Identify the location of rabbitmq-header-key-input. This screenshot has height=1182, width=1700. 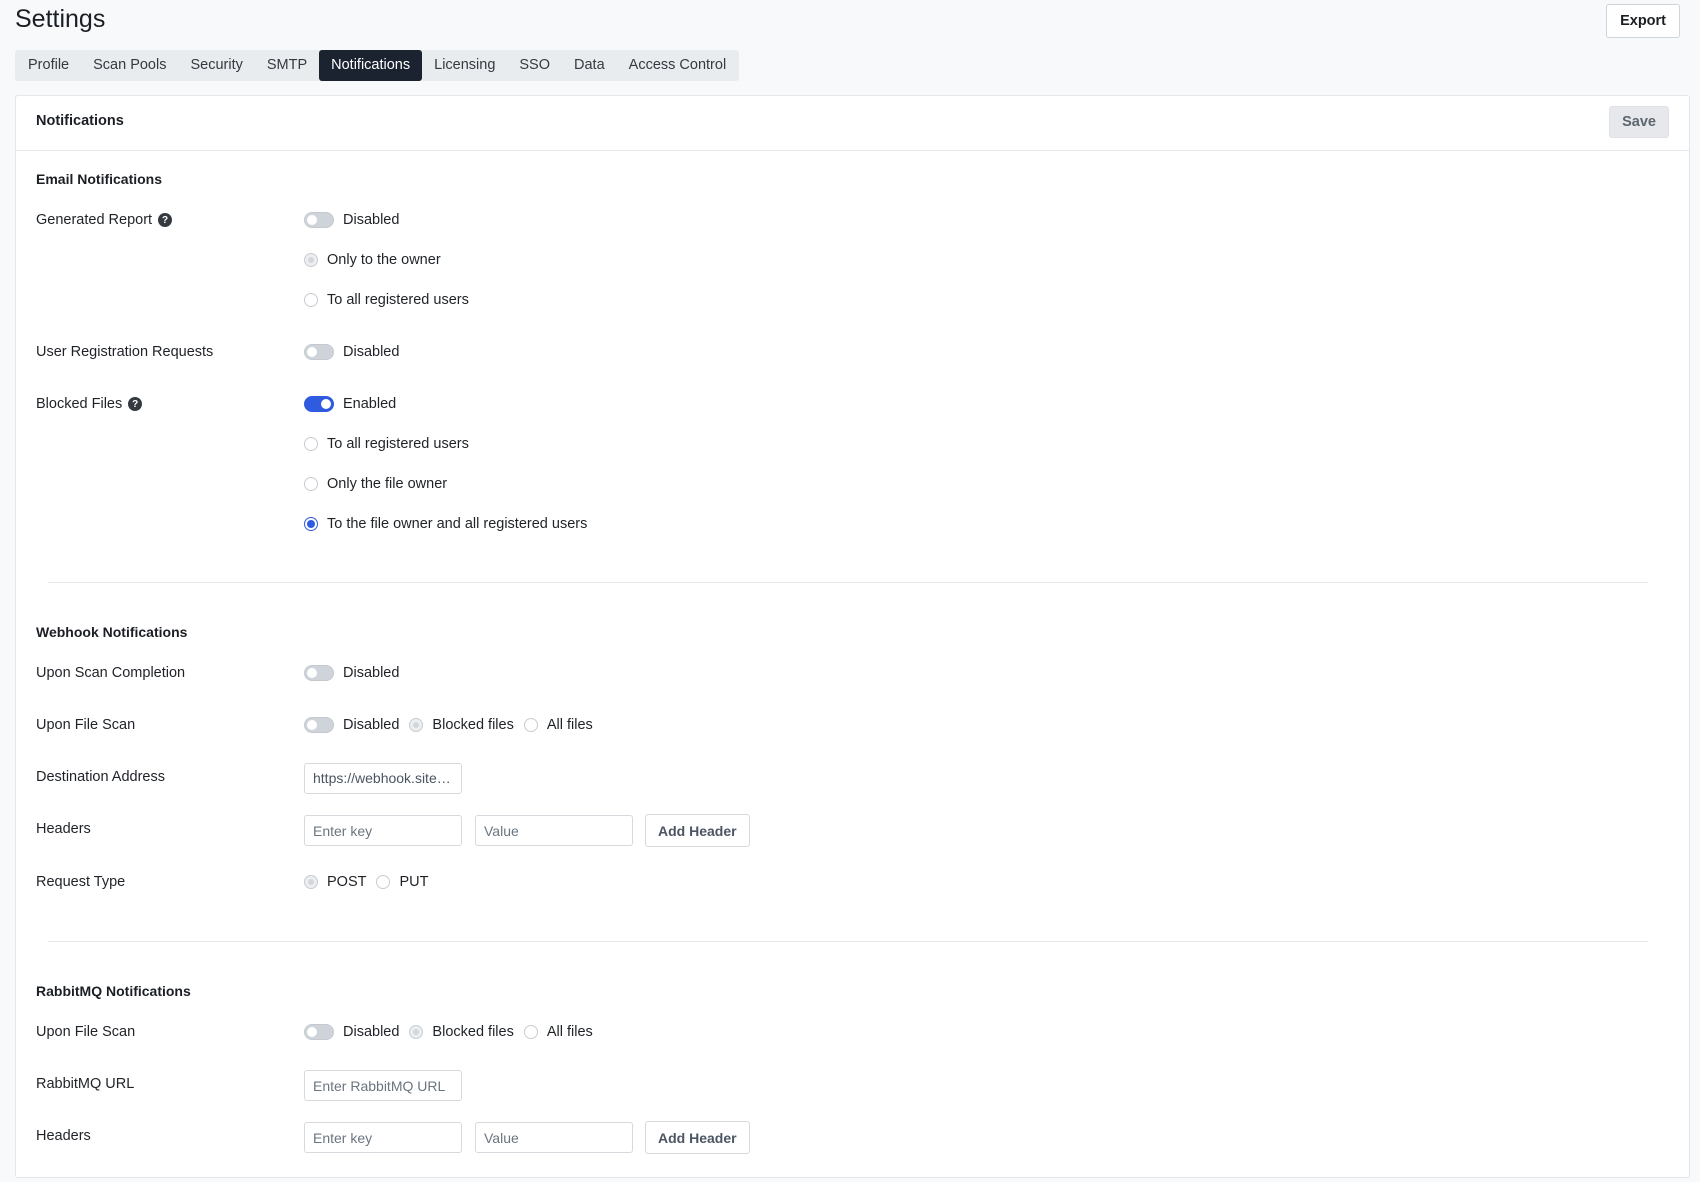
(383, 1137).